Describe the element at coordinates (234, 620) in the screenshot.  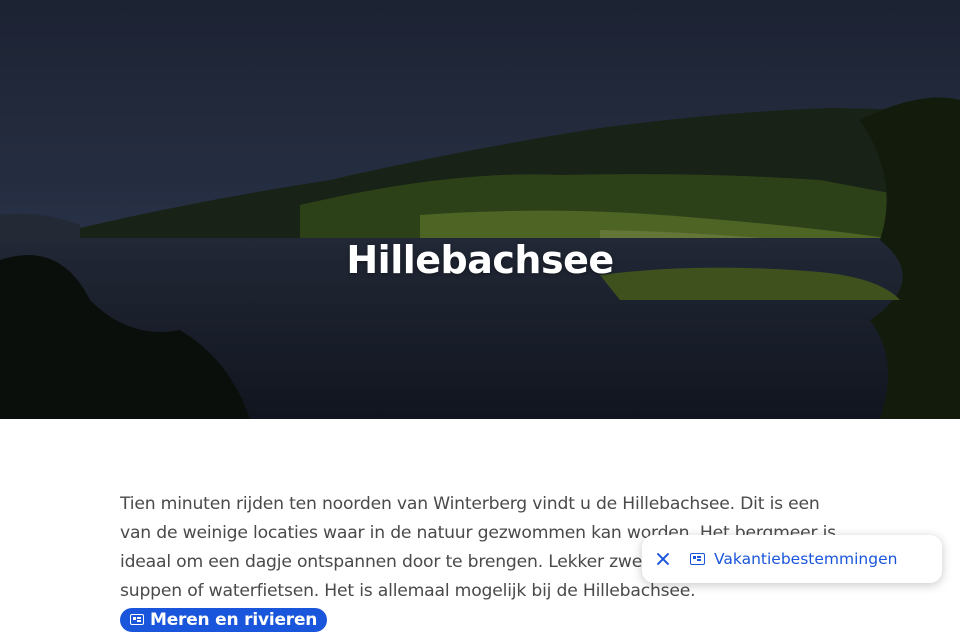
I see `category-chip-label: Meren en rivieren` at that location.